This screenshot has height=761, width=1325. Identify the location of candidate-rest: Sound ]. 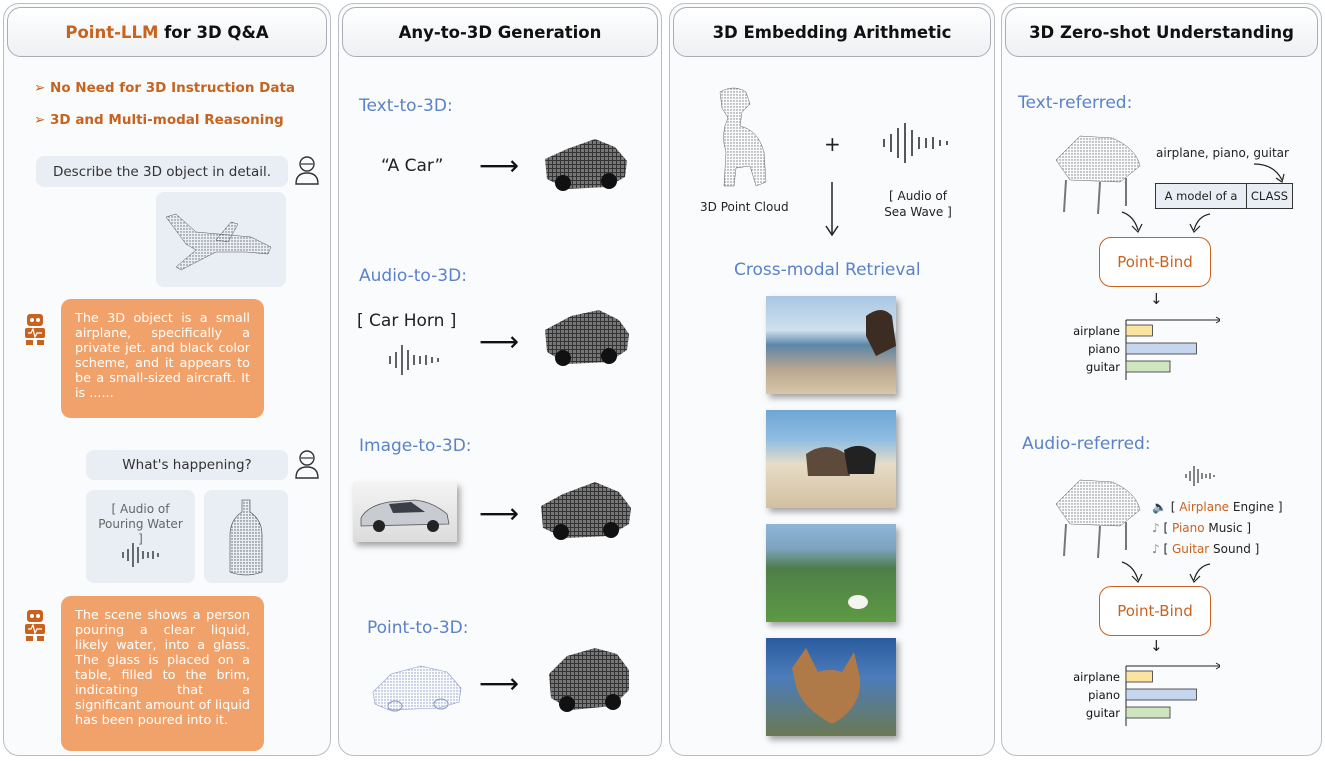
(1234, 549).